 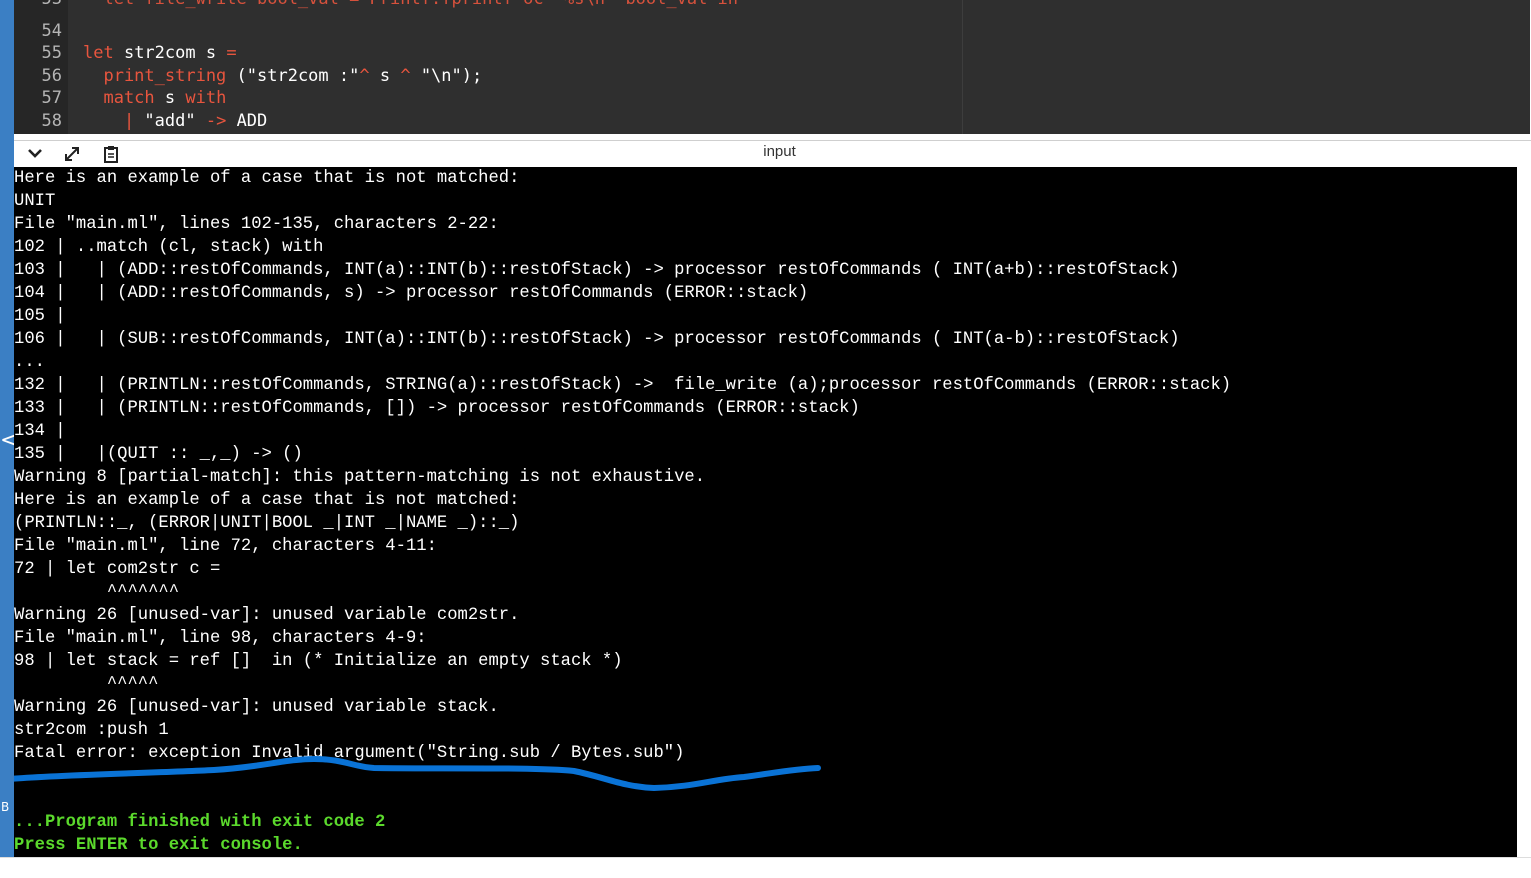 I want to click on line-number: 58, so click(x=51, y=121).